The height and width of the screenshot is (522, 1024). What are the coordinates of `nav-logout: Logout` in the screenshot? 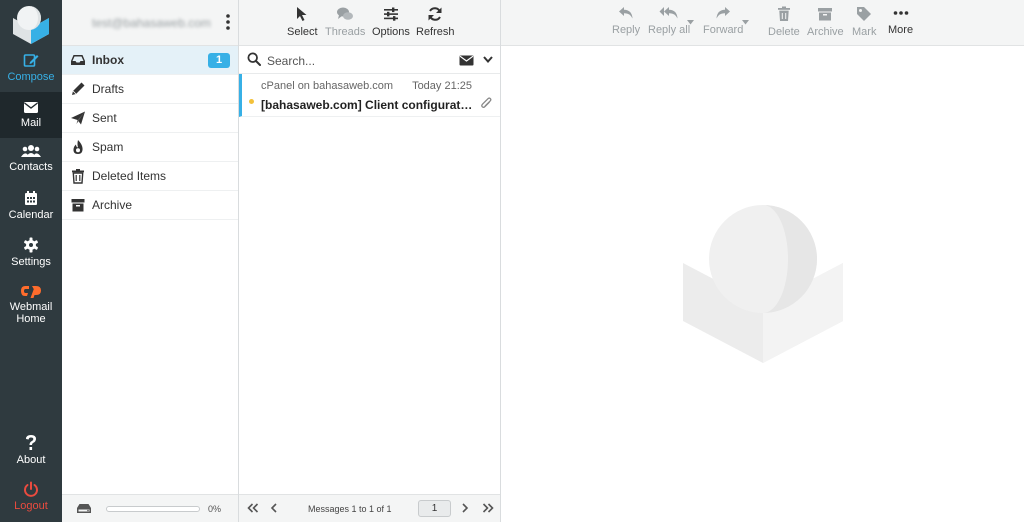 It's located at (31, 501).